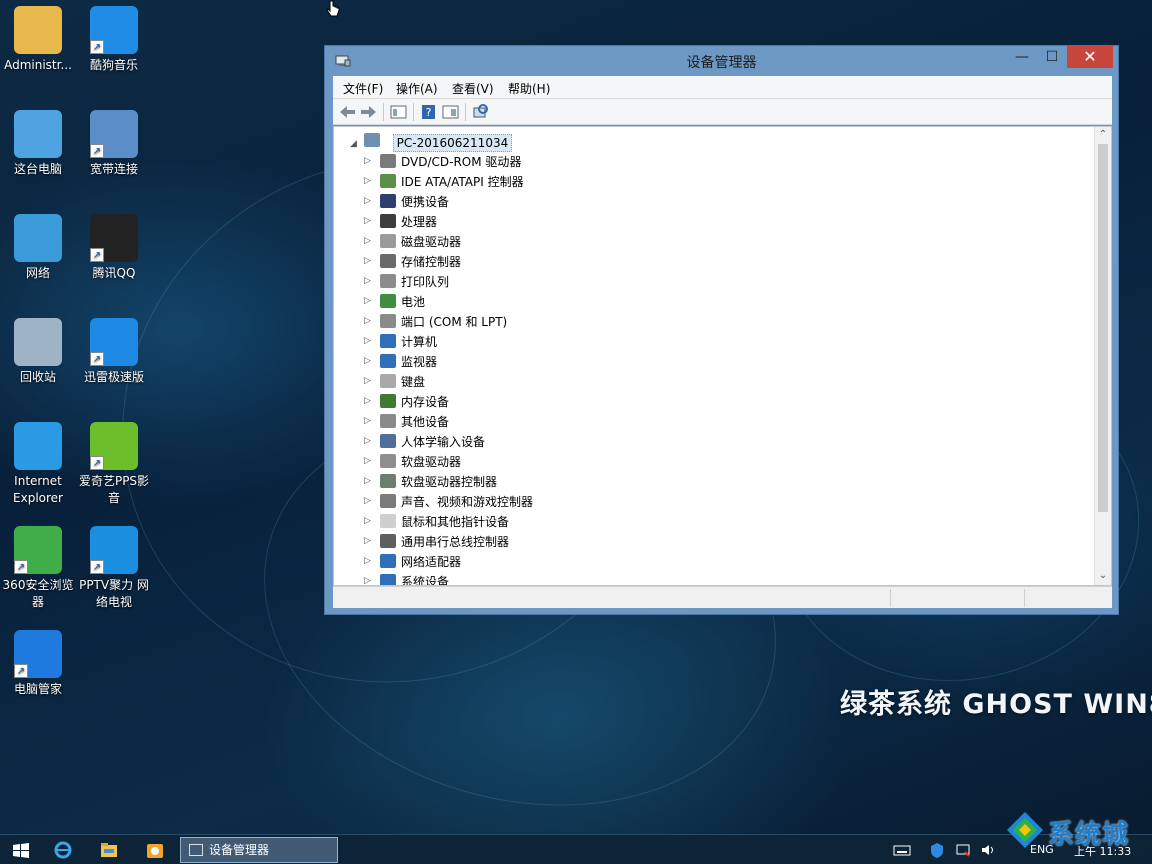 This screenshot has width=1152, height=864. Describe the element at coordinates (38, 464) in the screenshot. I see `desktop-icon: Internet Explorer` at that location.